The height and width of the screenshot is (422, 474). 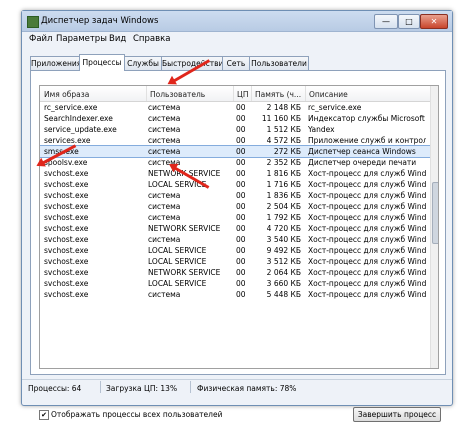 I want to click on maximize-button: □, so click(x=409, y=21).